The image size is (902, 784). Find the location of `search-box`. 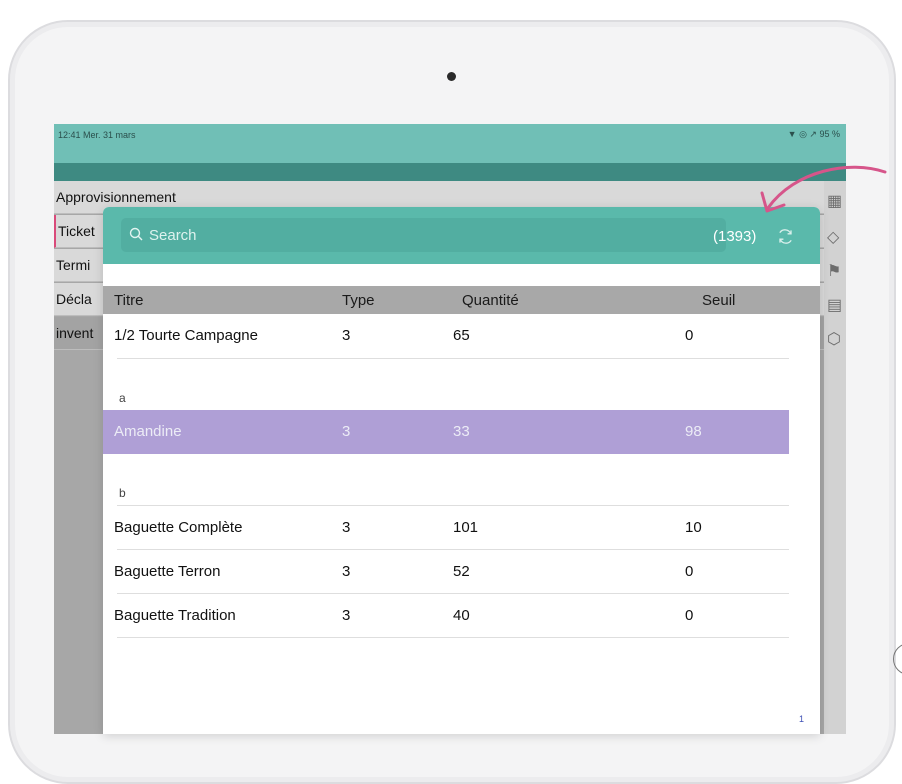

search-box is located at coordinates (423, 235).